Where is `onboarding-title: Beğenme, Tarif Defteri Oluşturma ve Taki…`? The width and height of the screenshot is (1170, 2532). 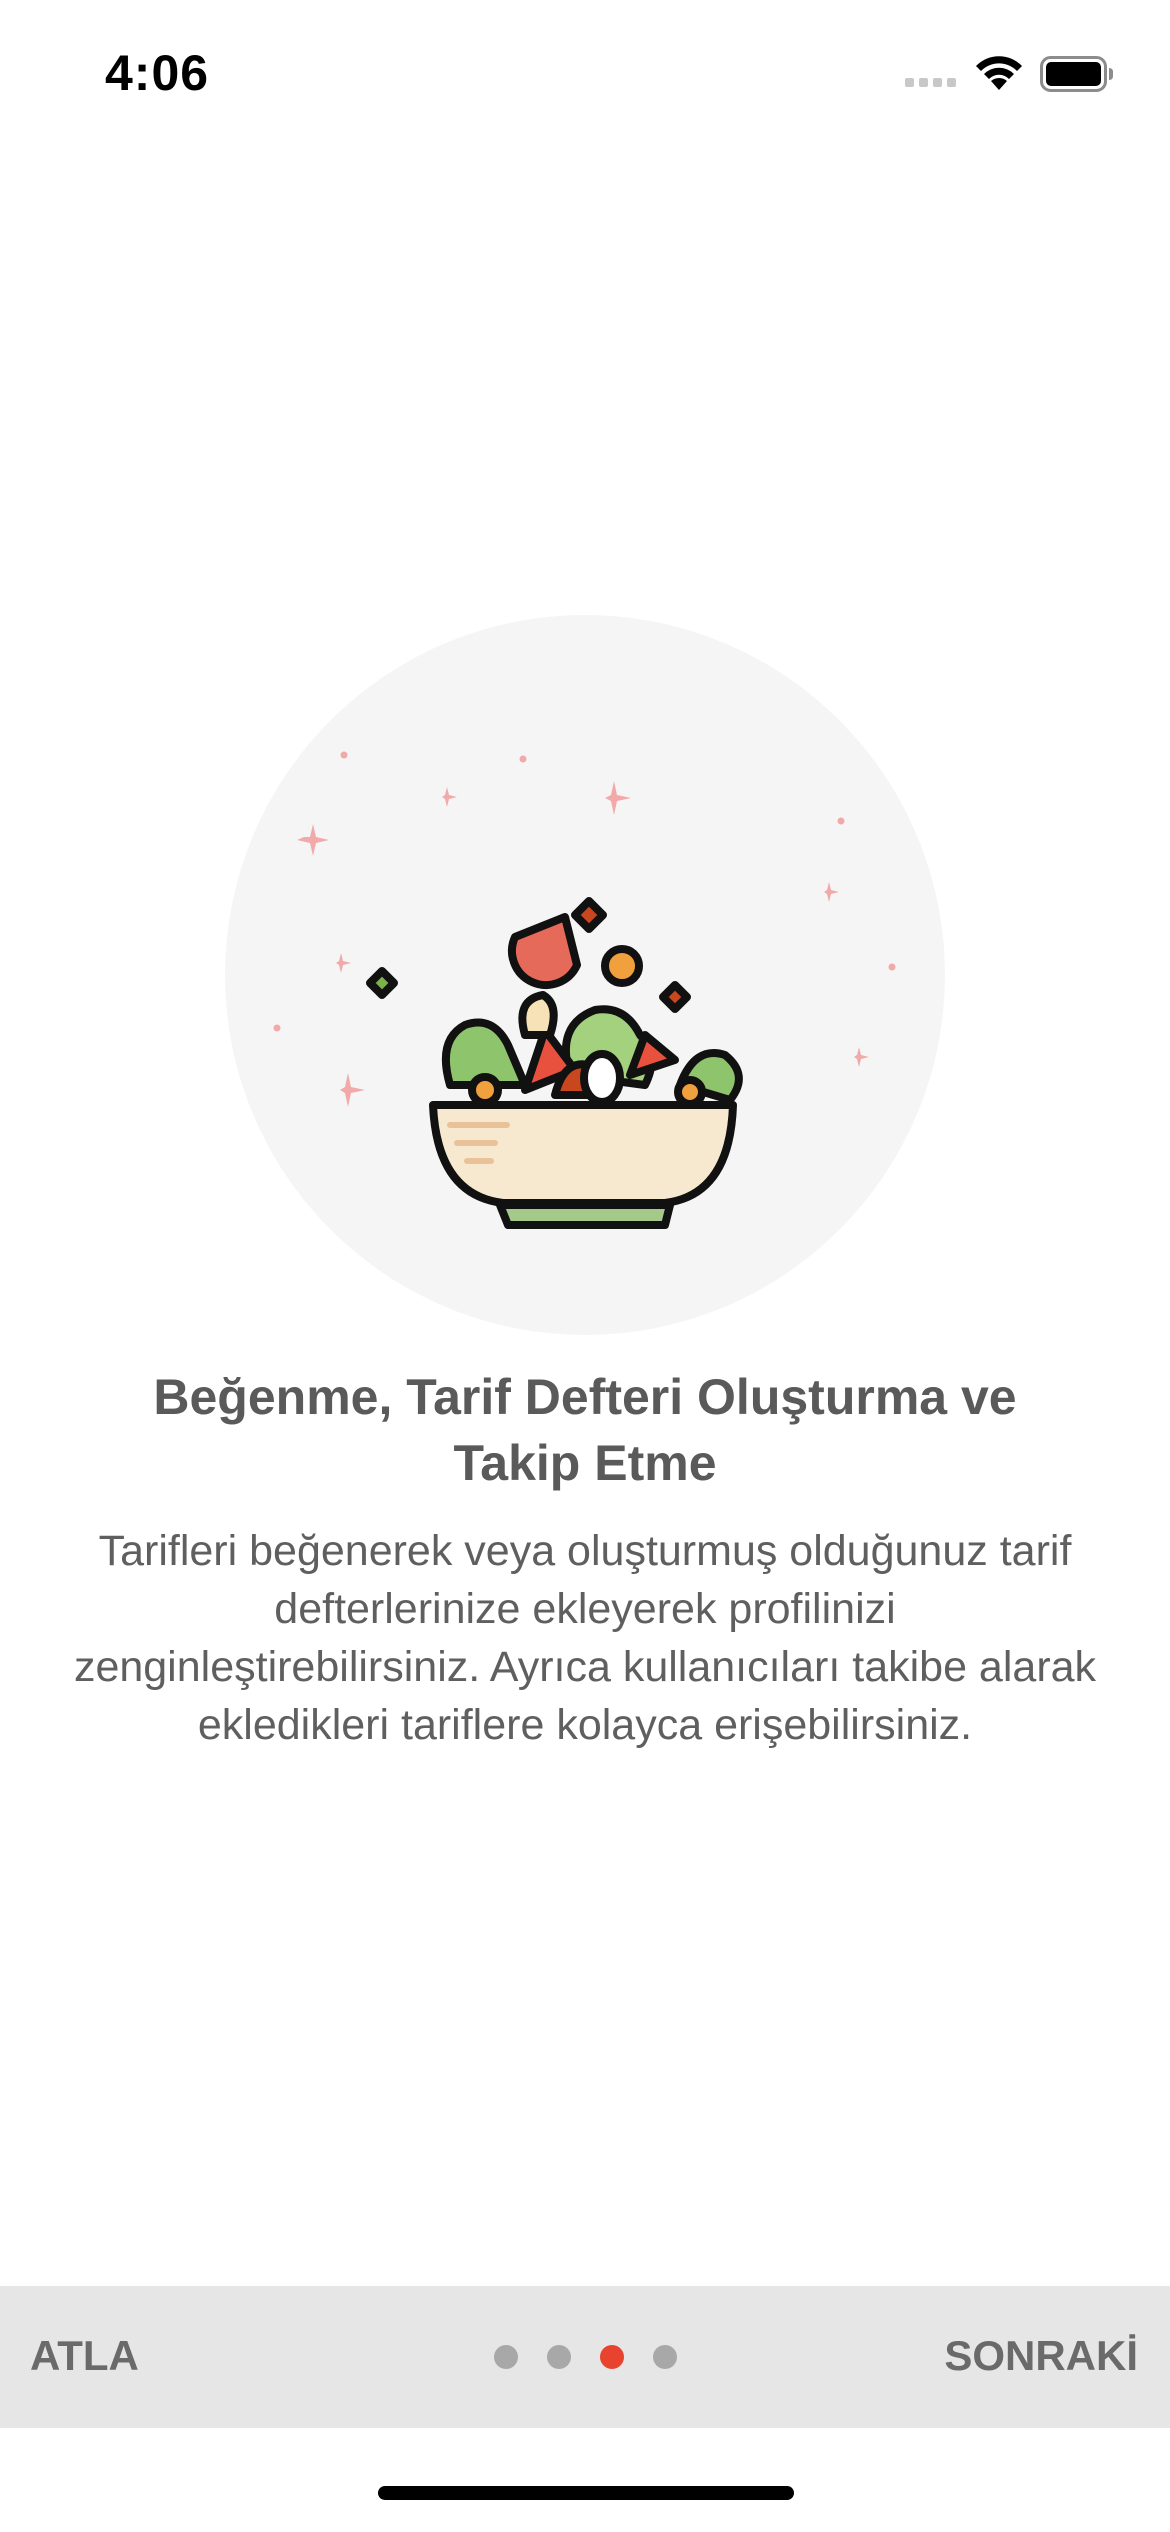
onboarding-title: Beğenme, Tarif Defteri Oluşturma ve Taki… is located at coordinates (585, 1430).